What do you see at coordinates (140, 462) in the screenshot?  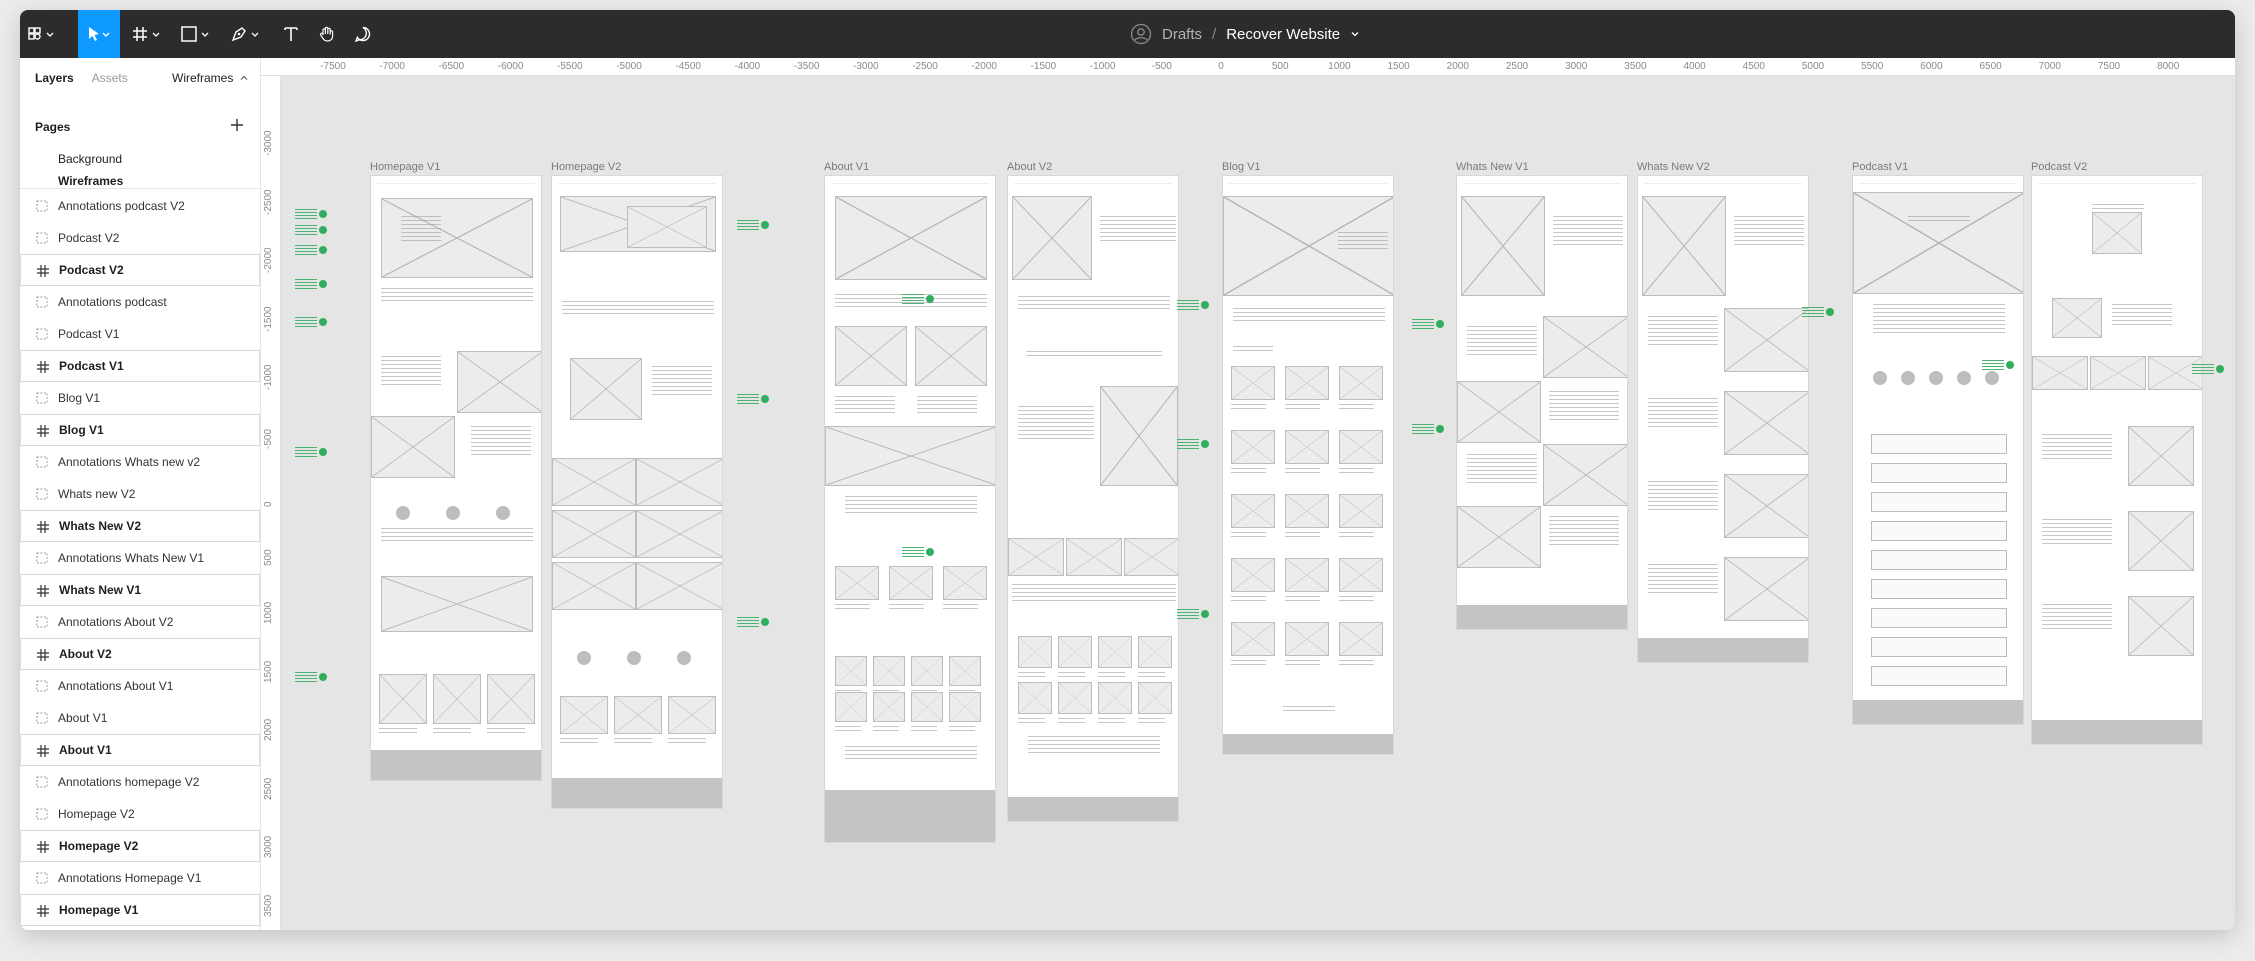 I see `layer-row: Annotations Whats new v2` at bounding box center [140, 462].